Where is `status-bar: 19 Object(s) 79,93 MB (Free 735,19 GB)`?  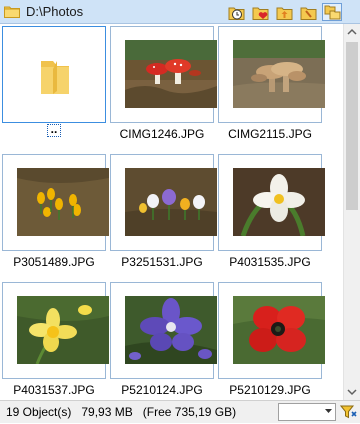
status-bar: 19 Object(s) 79,93 MB (Free 735,19 GB) is located at coordinates (180, 411).